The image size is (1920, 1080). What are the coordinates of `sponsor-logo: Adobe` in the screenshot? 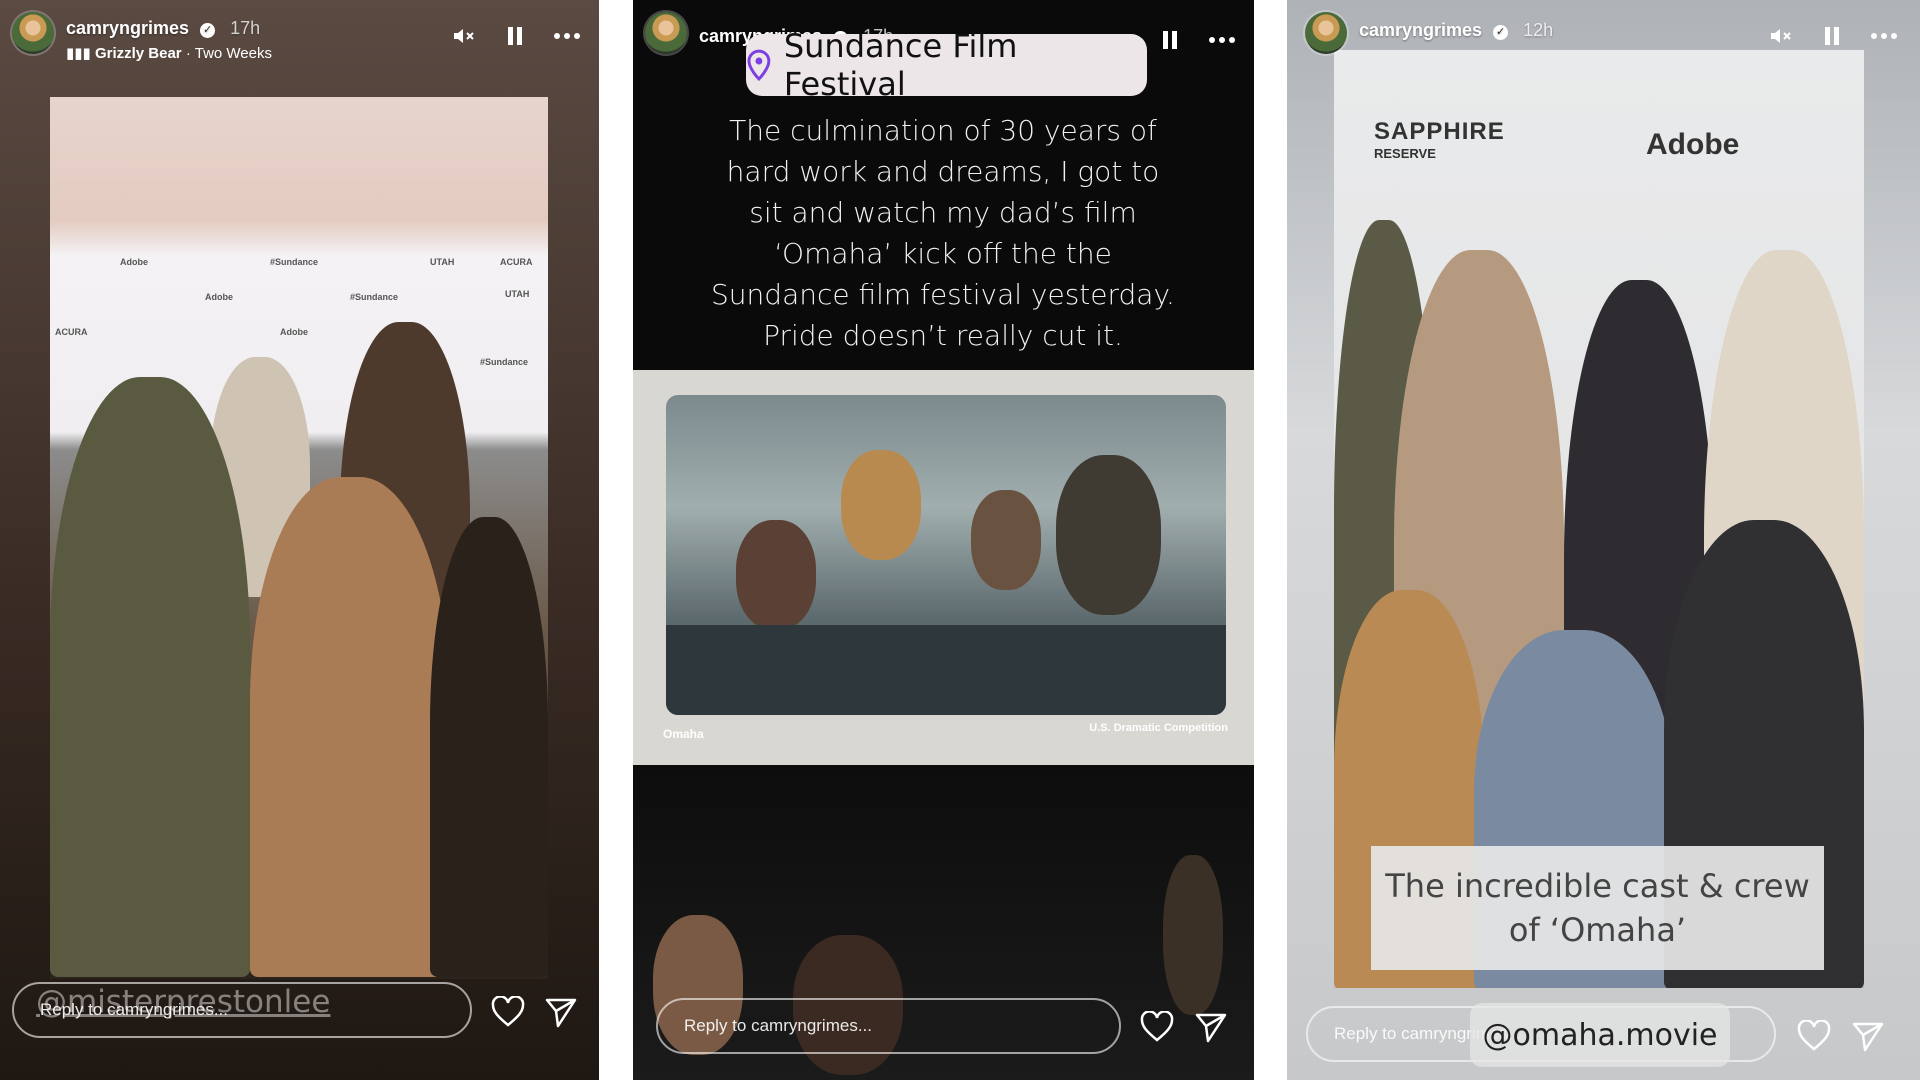 It's located at (1693, 144).